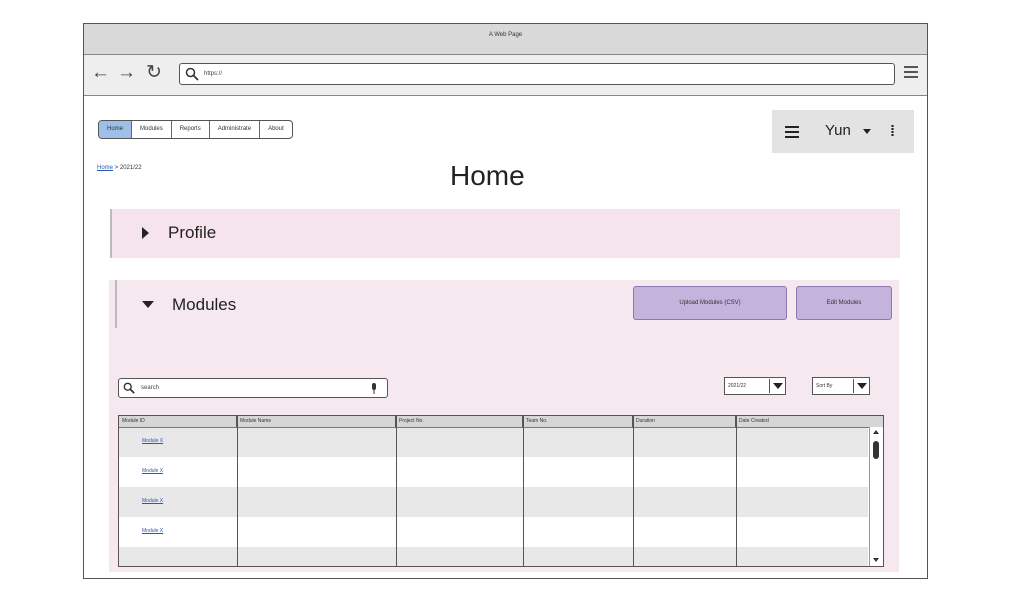  What do you see at coordinates (192, 232) in the screenshot?
I see `profile-label: Profile` at bounding box center [192, 232].